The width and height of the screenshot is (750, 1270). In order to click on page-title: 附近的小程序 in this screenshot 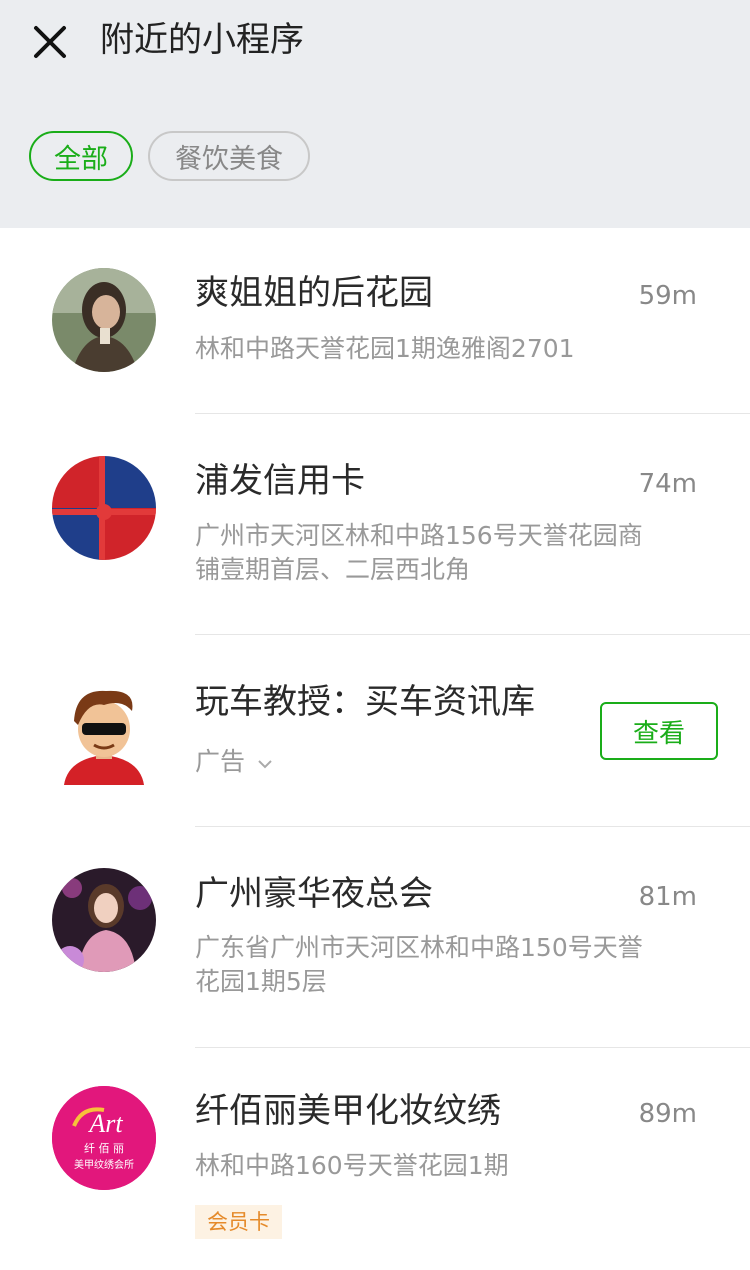, I will do `click(202, 40)`.